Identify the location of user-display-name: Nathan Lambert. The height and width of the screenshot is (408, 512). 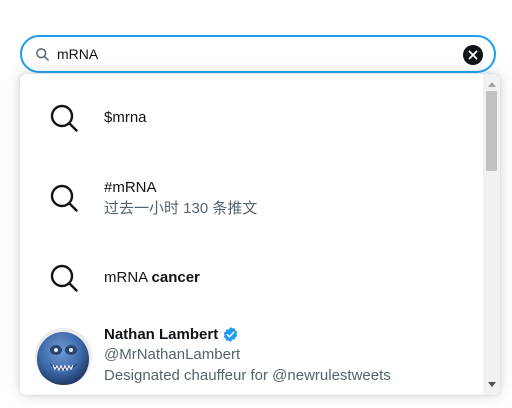
(171, 334).